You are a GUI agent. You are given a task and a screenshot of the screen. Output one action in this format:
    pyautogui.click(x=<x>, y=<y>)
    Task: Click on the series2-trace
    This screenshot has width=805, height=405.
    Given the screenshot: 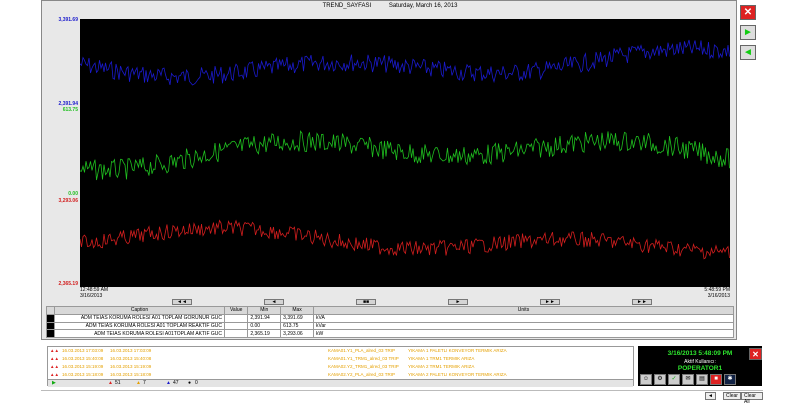 What is the action you would take?
    pyautogui.click(x=404, y=155)
    